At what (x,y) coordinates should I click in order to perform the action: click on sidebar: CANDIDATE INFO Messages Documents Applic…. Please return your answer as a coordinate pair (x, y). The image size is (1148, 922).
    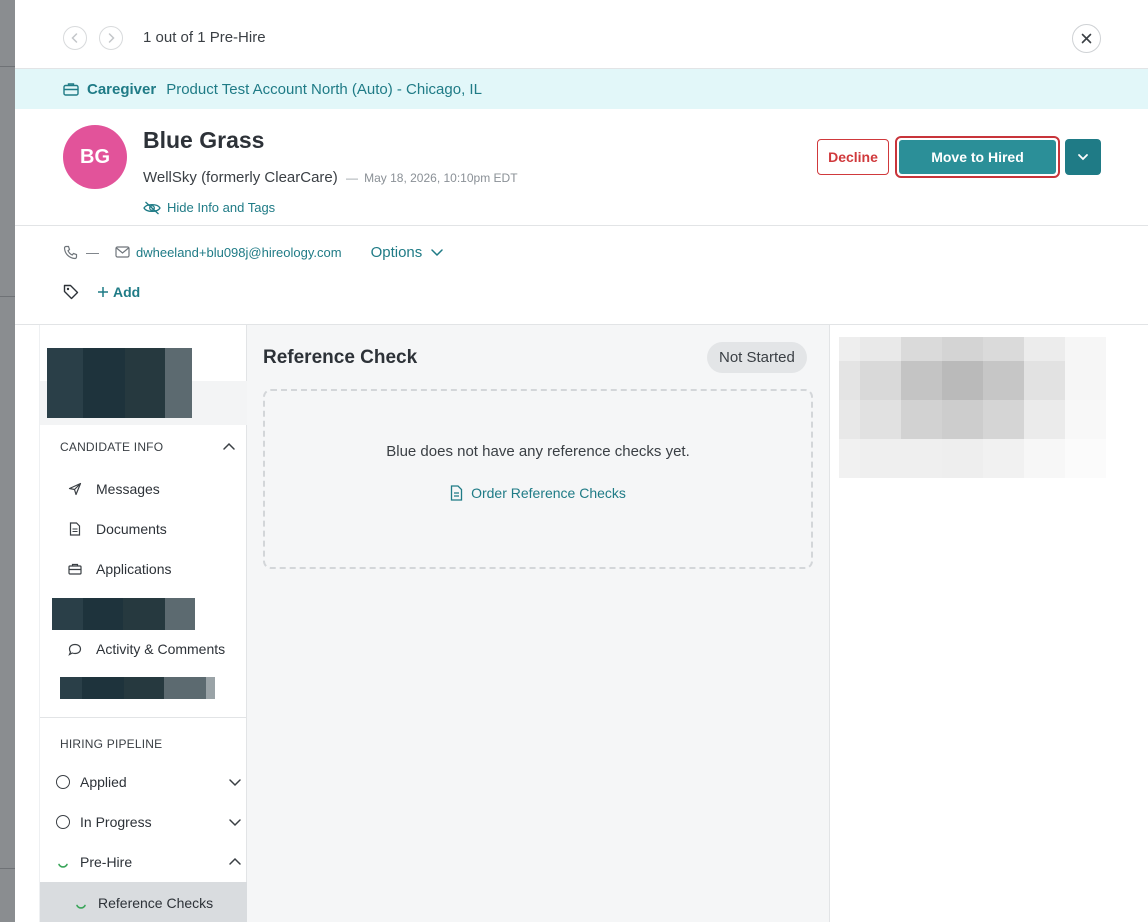
    Looking at the image, I should click on (143, 623).